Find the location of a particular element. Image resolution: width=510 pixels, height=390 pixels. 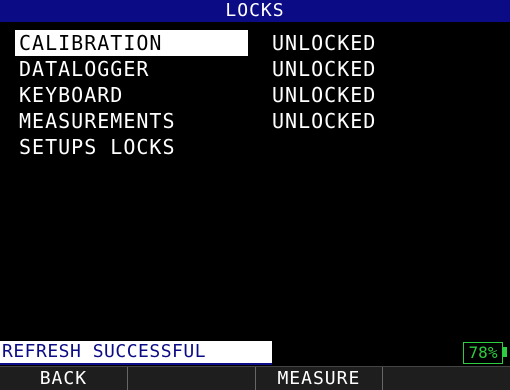

measure-button: MEASURE is located at coordinates (320, 378).